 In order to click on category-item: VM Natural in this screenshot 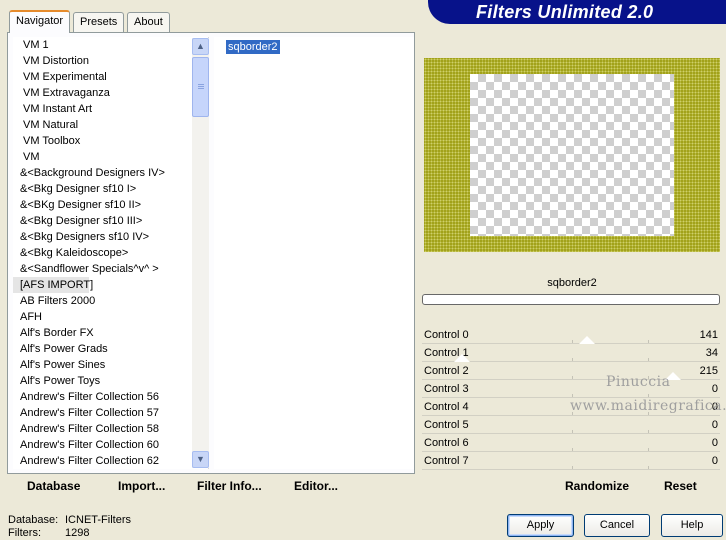, I will do `click(110, 125)`.